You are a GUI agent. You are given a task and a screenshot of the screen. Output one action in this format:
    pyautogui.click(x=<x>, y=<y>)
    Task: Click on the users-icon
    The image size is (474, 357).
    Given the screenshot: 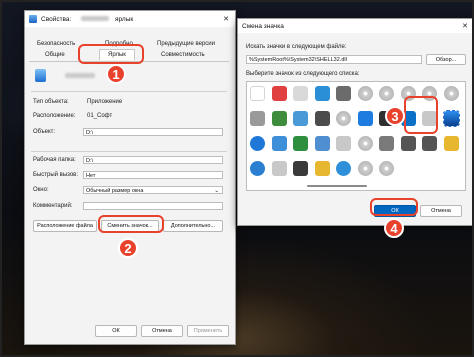 What is the action you would take?
    pyautogui.click(x=322, y=143)
    